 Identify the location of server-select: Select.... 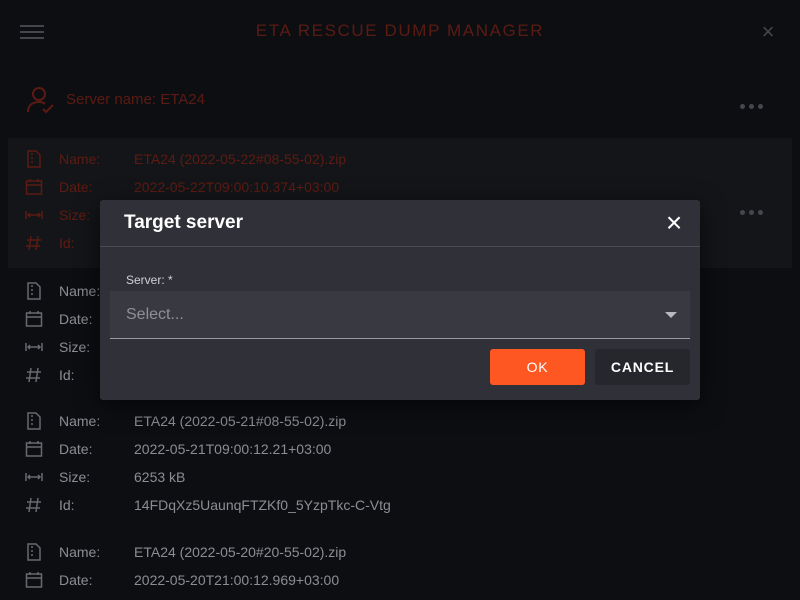
(400, 315).